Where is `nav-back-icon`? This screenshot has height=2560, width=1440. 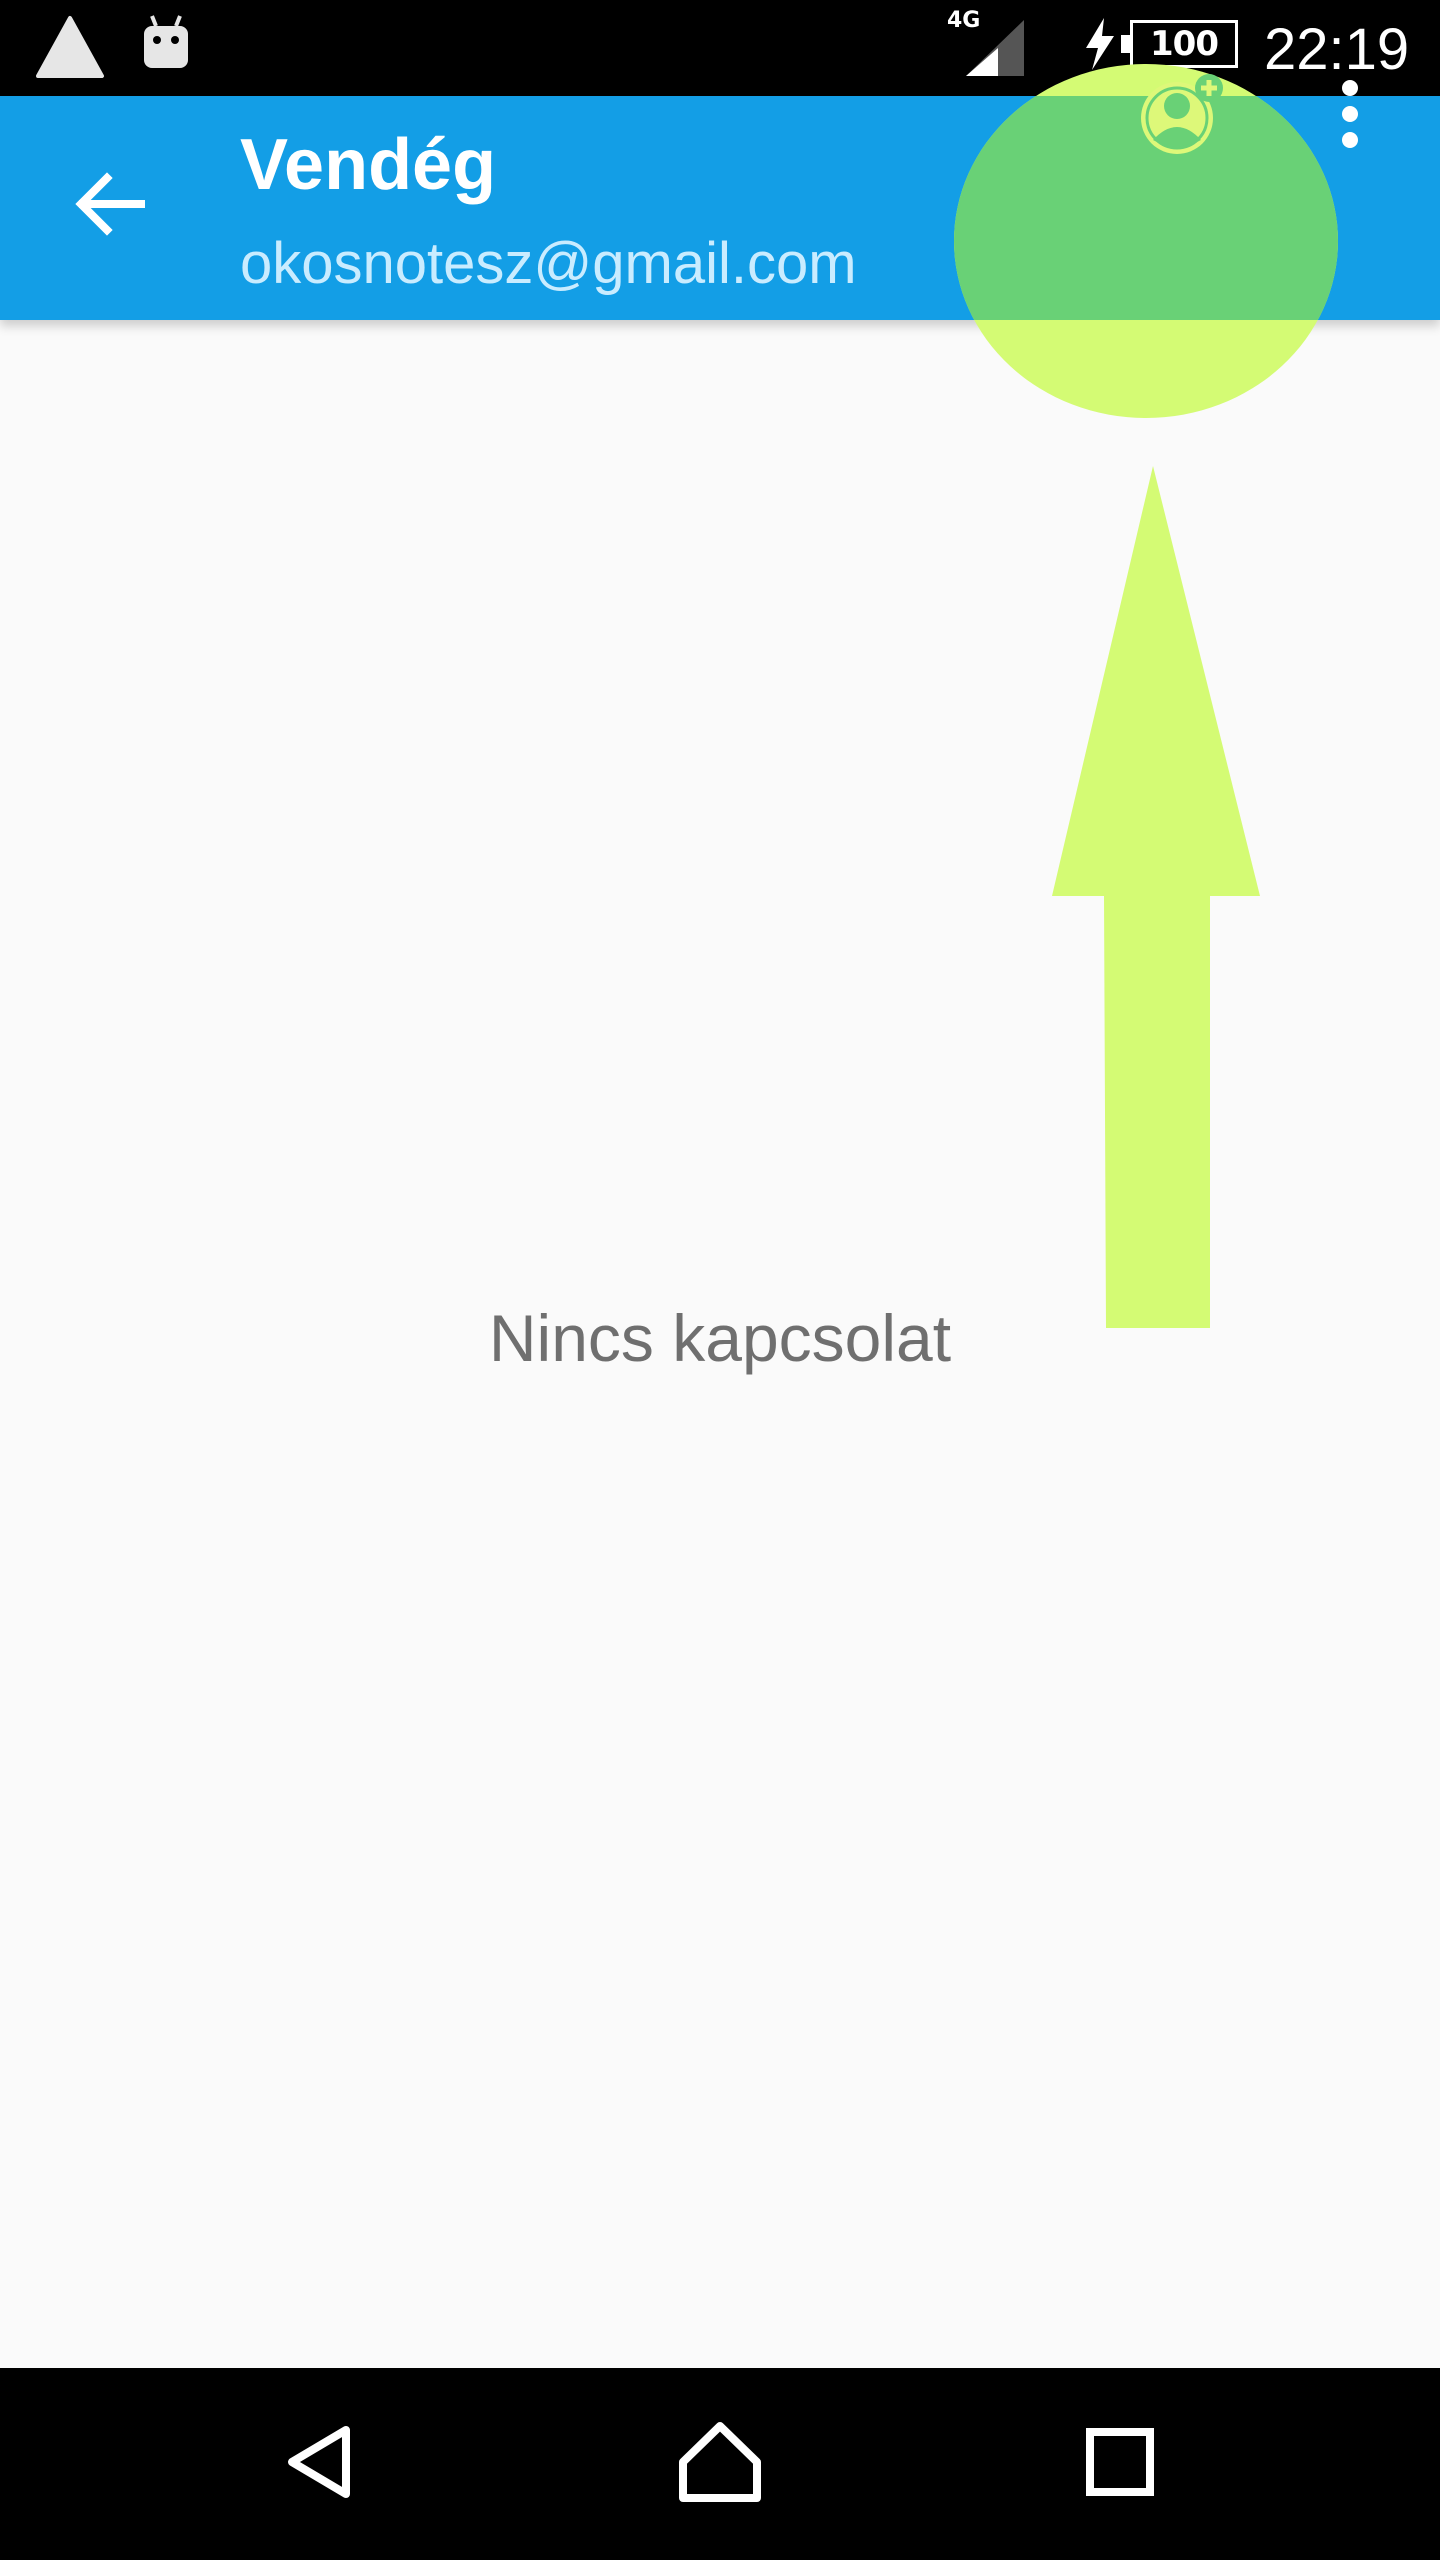
nav-back-icon is located at coordinates (320, 2464).